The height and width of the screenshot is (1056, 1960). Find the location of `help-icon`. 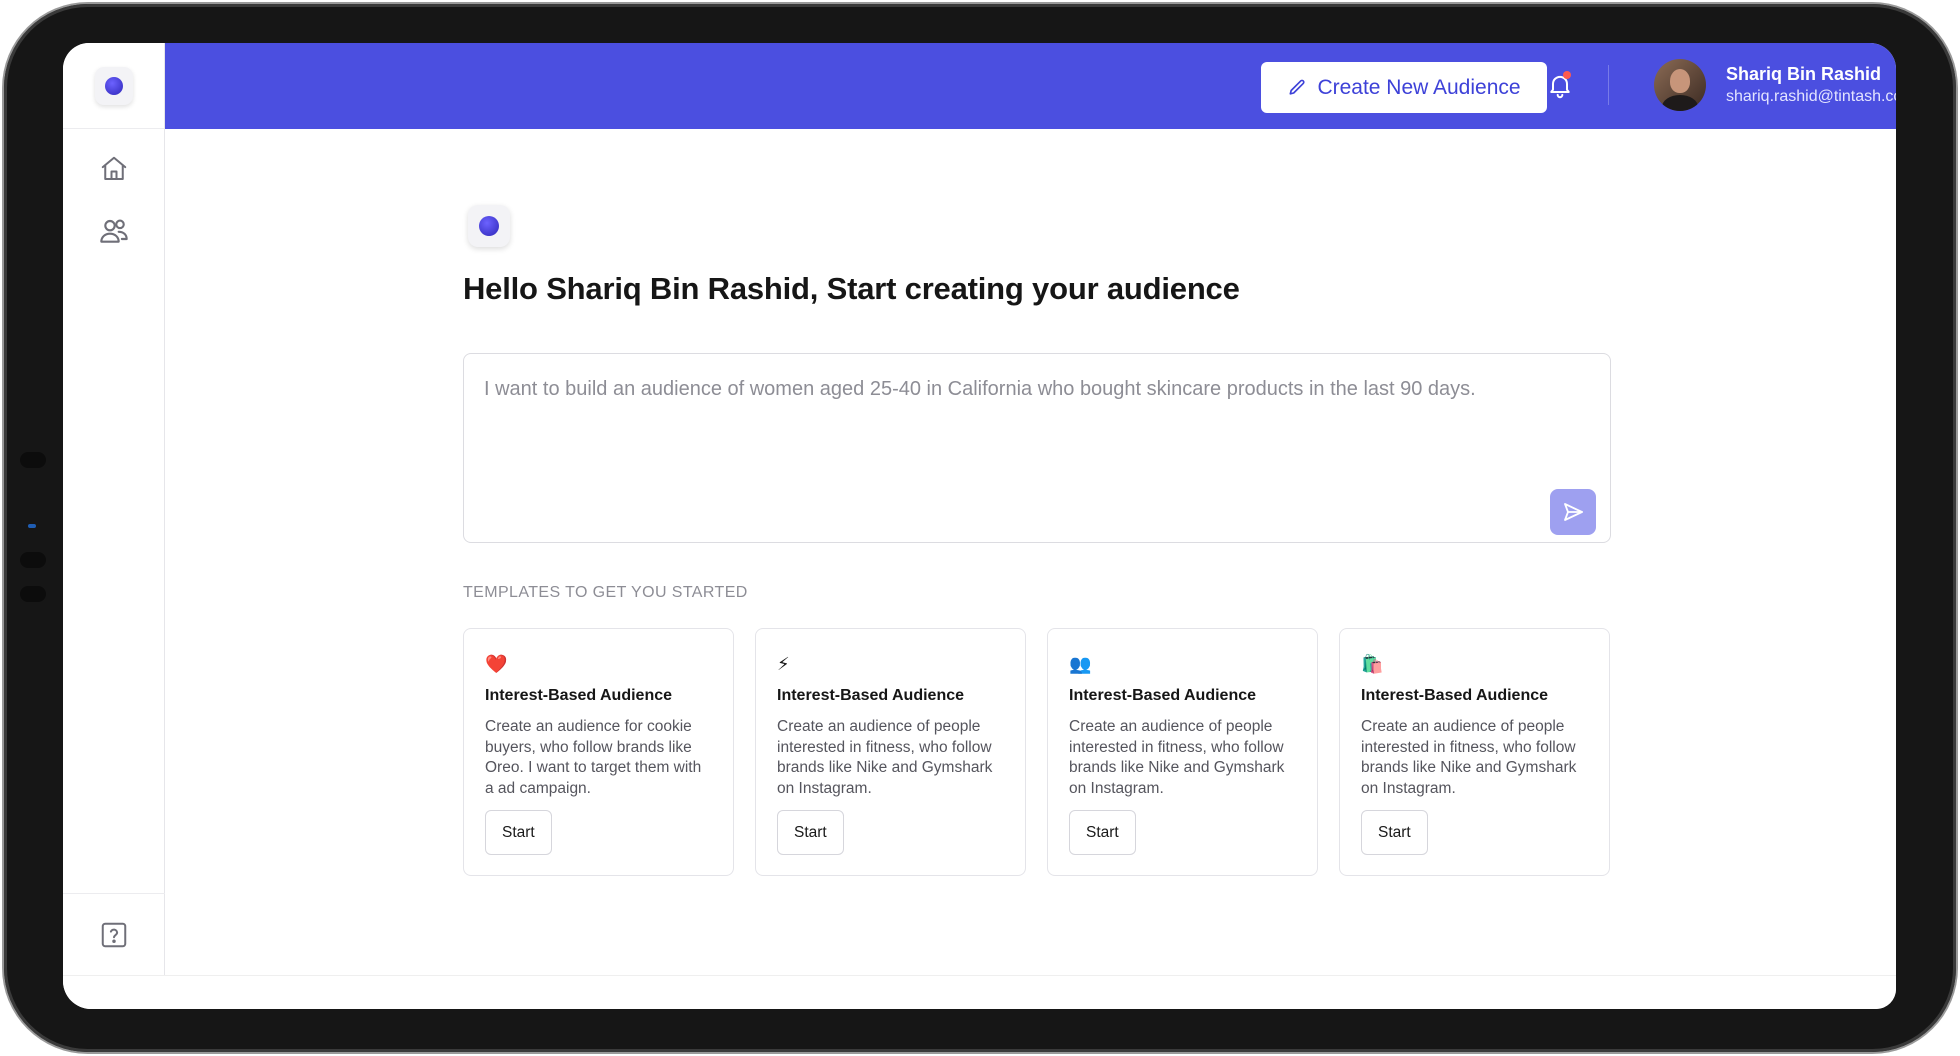

help-icon is located at coordinates (114, 934).